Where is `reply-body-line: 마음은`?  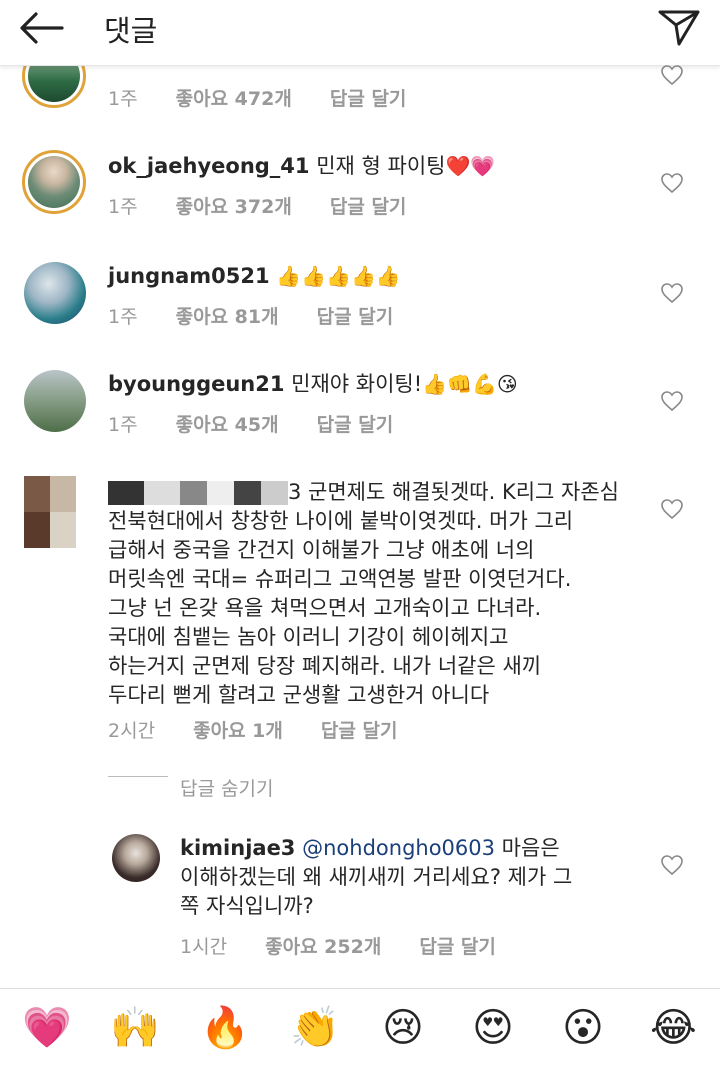
reply-body-line: 마음은 is located at coordinates (527, 848).